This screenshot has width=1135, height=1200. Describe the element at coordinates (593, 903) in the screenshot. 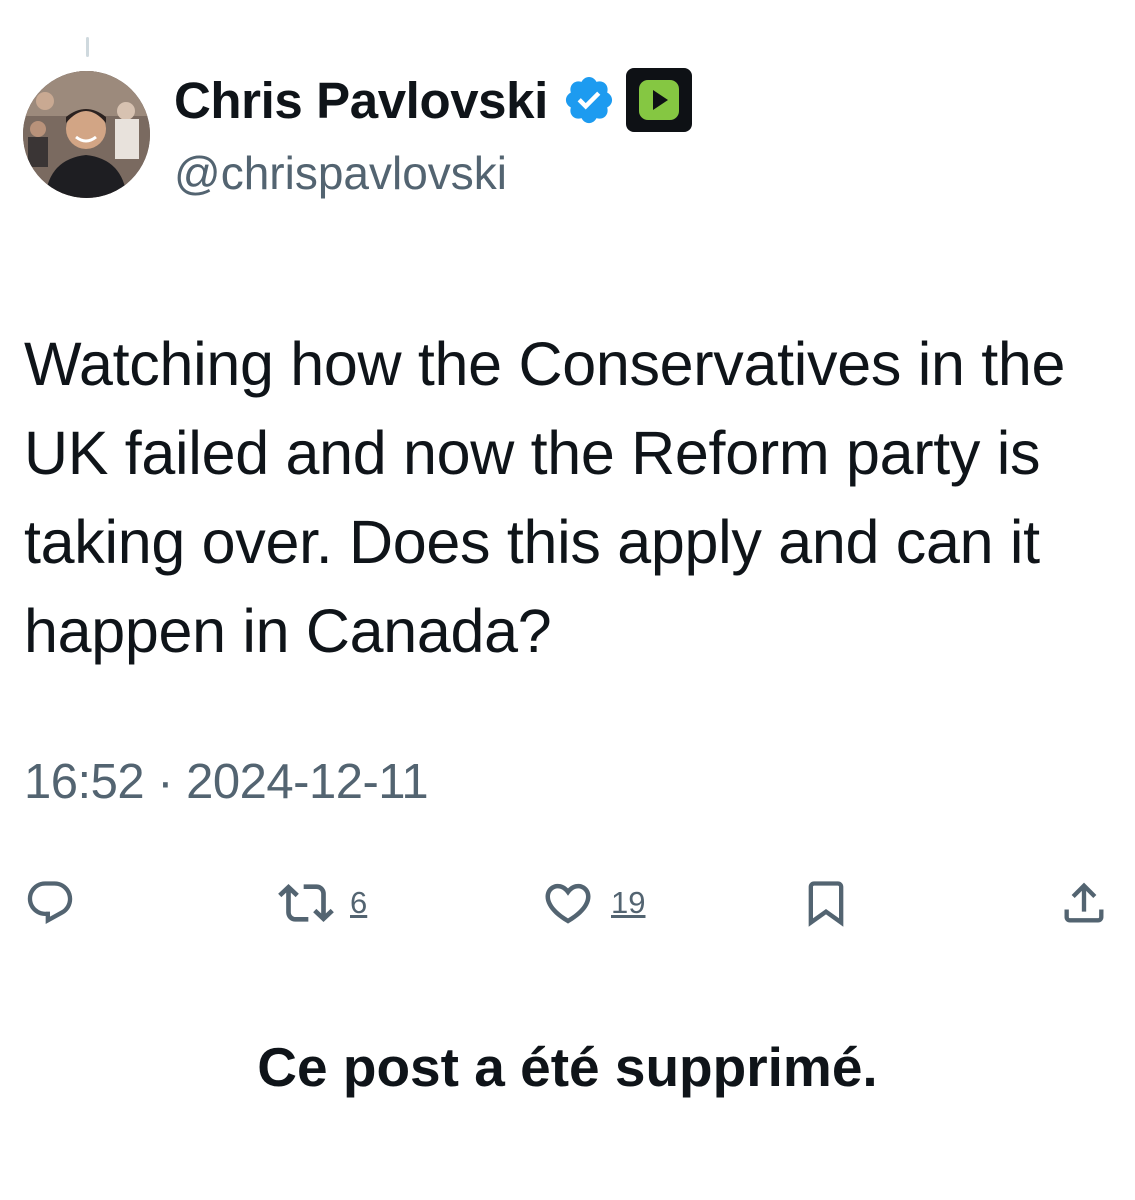

I see `like-button: 19` at that location.